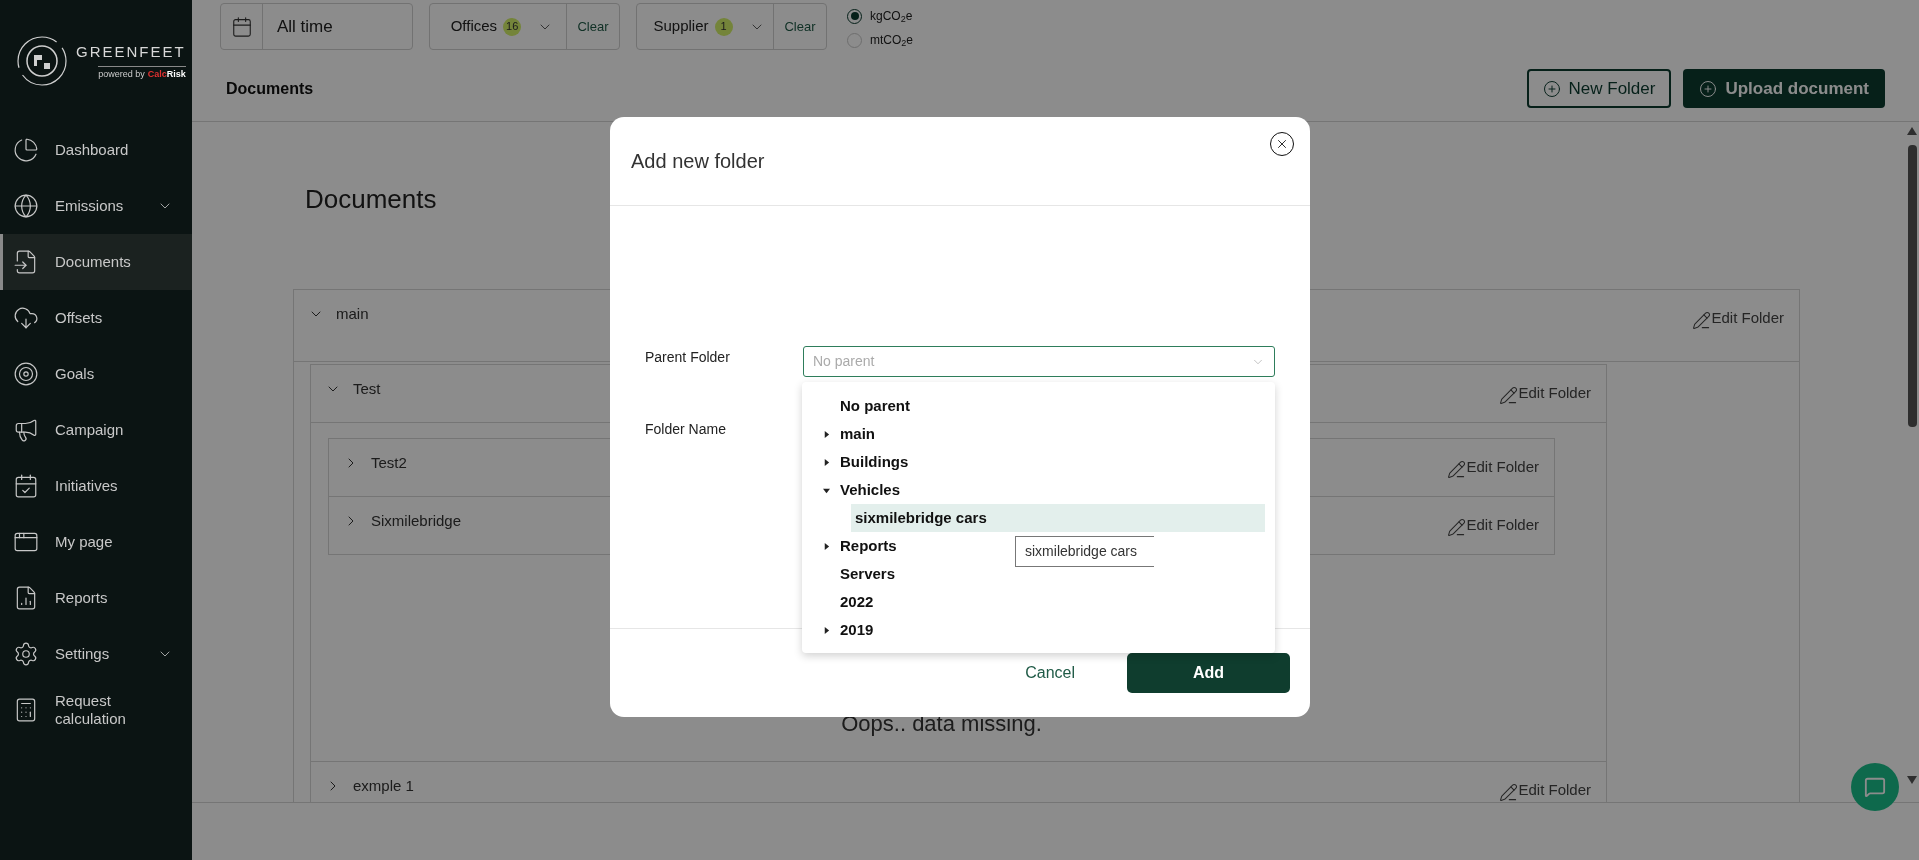 Image resolution: width=1919 pixels, height=860 pixels. I want to click on nav-item: Initiatives, so click(96, 486).